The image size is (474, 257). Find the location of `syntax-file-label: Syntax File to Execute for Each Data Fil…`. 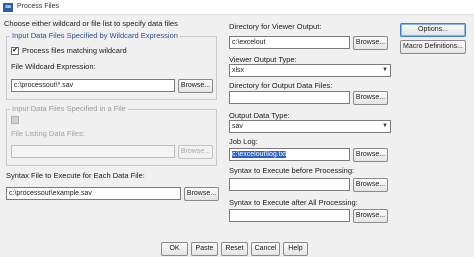

syntax-file-label: Syntax File to Execute for Each Data Fil… is located at coordinates (75, 175).